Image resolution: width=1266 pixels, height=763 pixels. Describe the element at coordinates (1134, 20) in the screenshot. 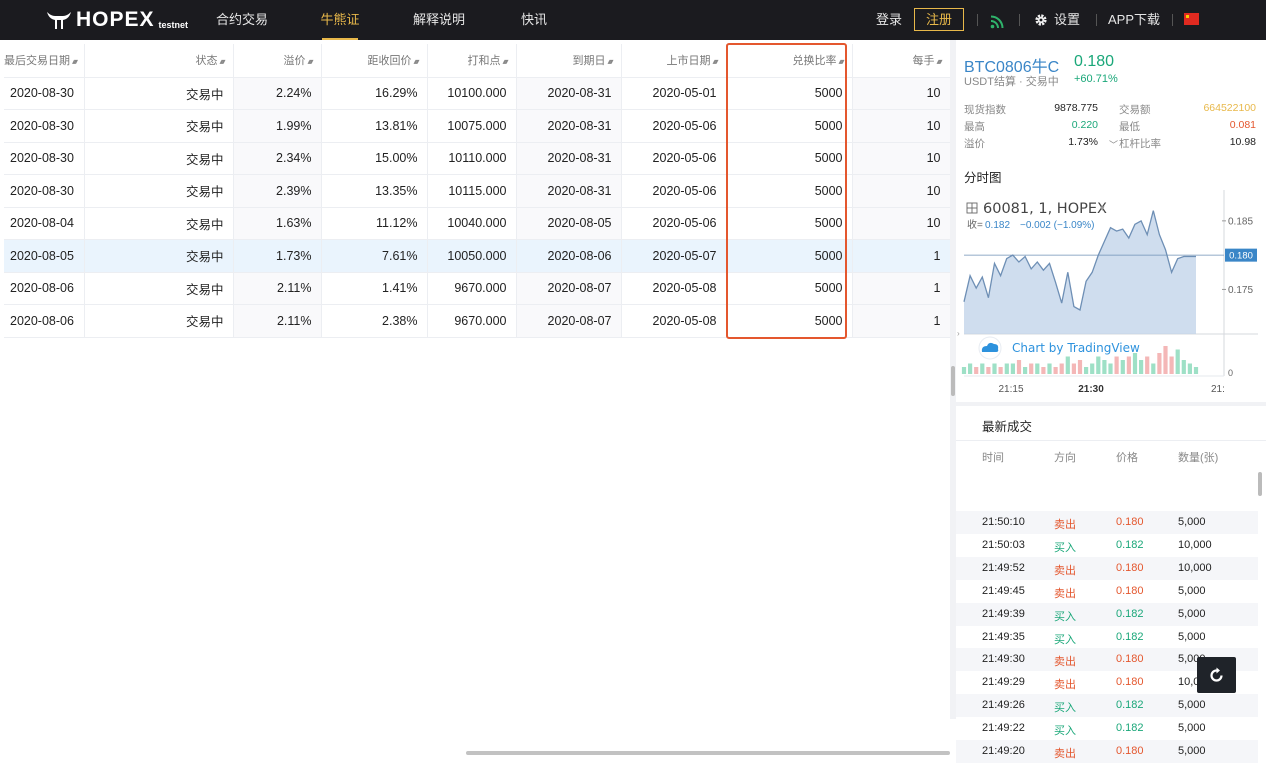

I see `app-download-link: APP下载` at that location.